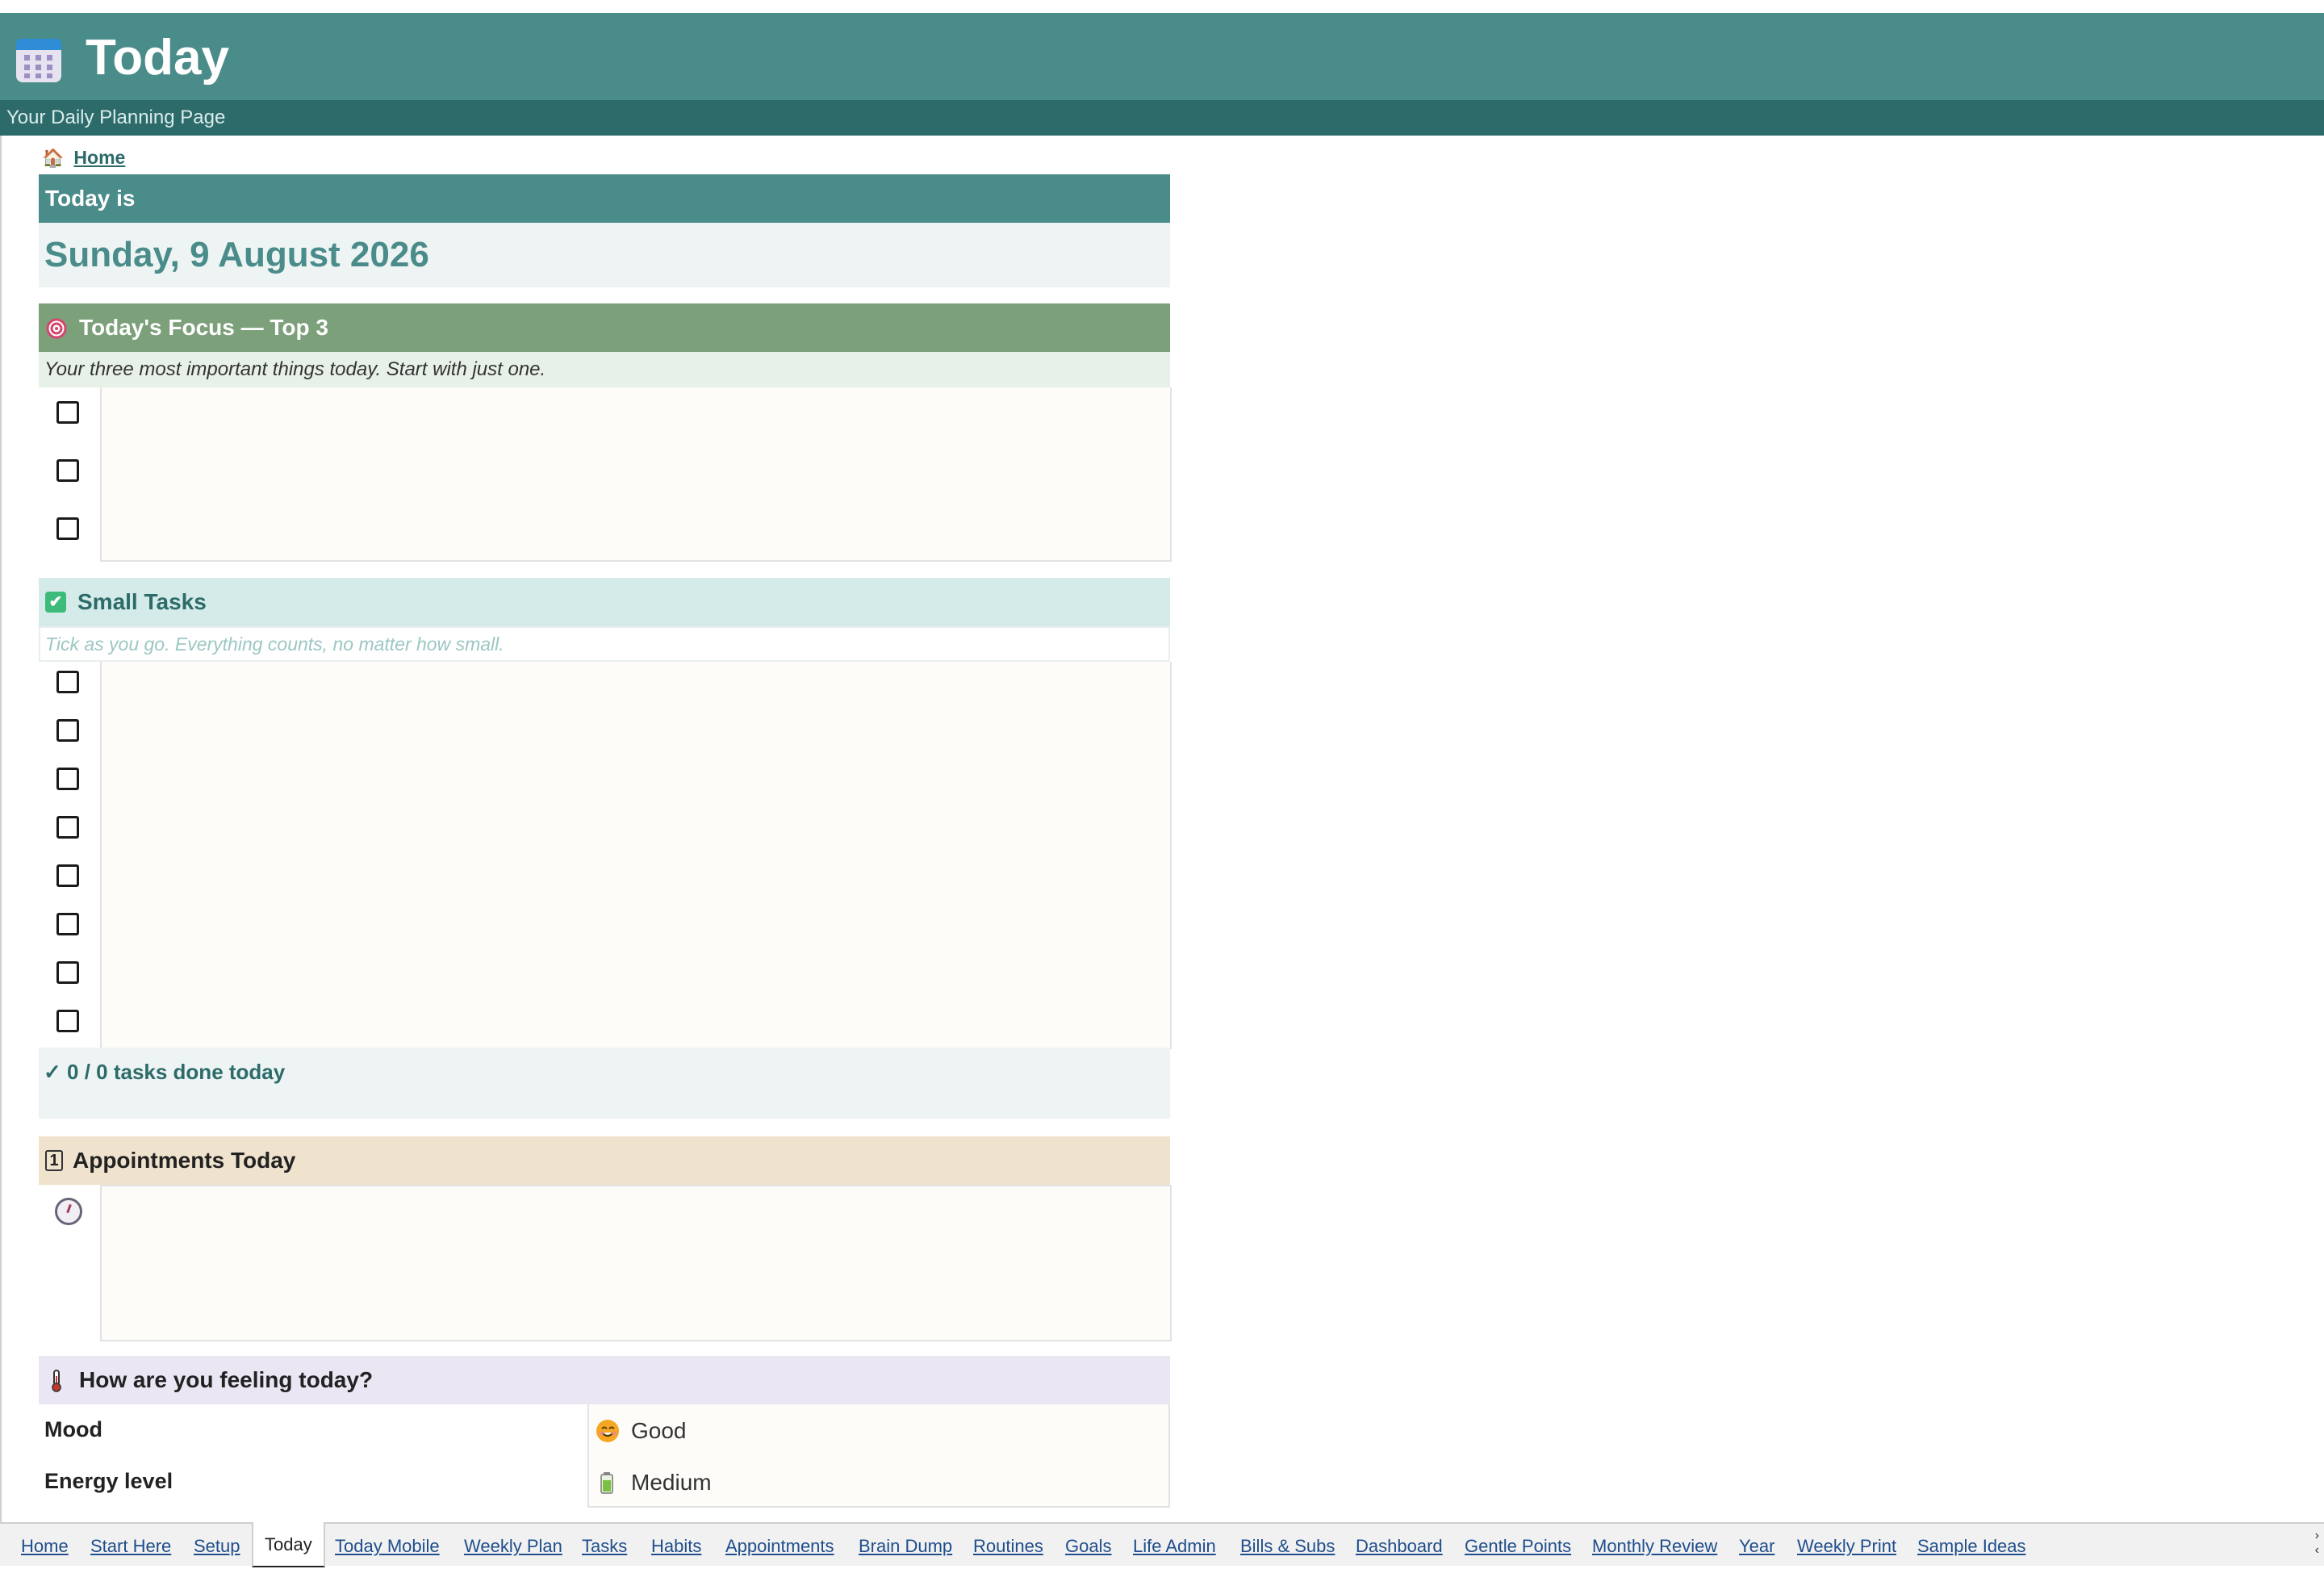 The width and height of the screenshot is (2324, 1569). What do you see at coordinates (1162, 118) in the screenshot?
I see `page-subtitle-bar: Your Daily Planning Page` at bounding box center [1162, 118].